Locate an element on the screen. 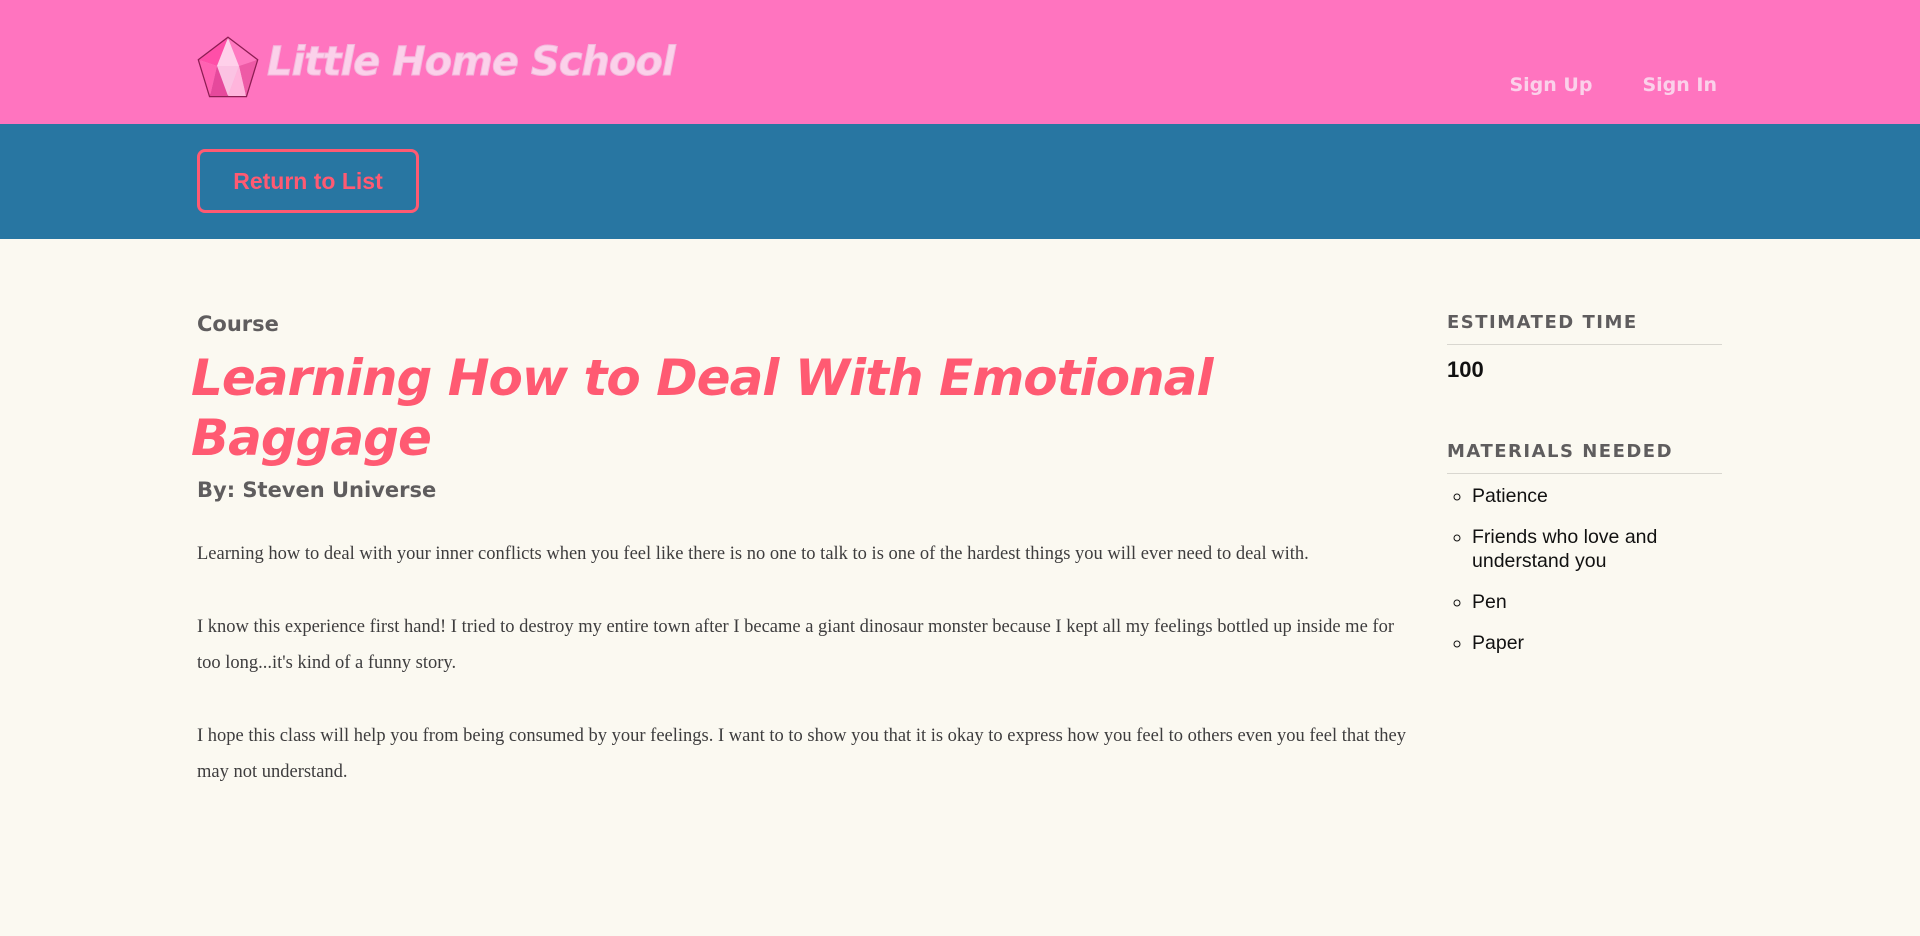 The height and width of the screenshot is (936, 1920). logo-text: Little Home School is located at coordinates (472, 62).